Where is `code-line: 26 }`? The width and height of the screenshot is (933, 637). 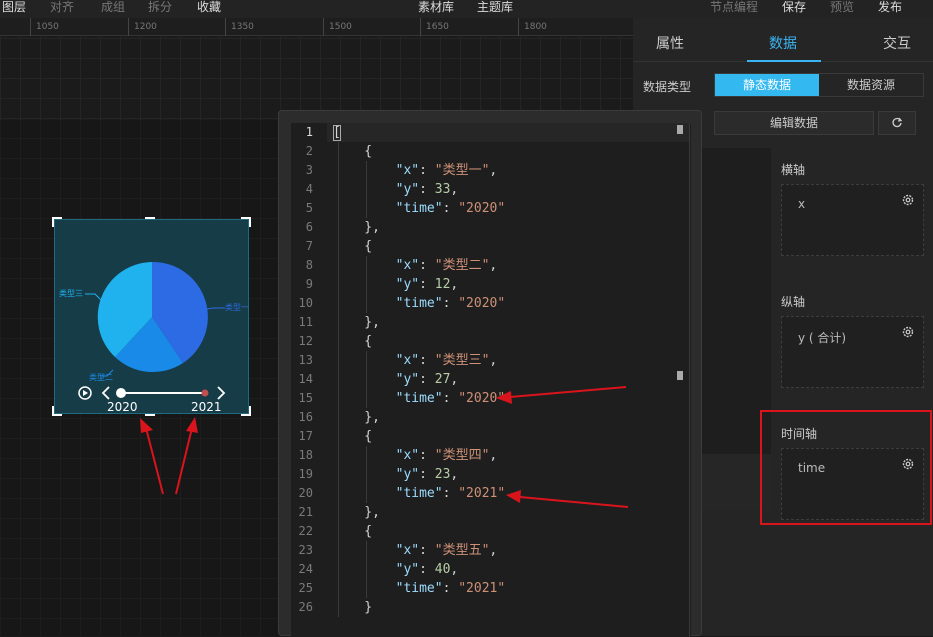
code-line: 26 } is located at coordinates (481, 607).